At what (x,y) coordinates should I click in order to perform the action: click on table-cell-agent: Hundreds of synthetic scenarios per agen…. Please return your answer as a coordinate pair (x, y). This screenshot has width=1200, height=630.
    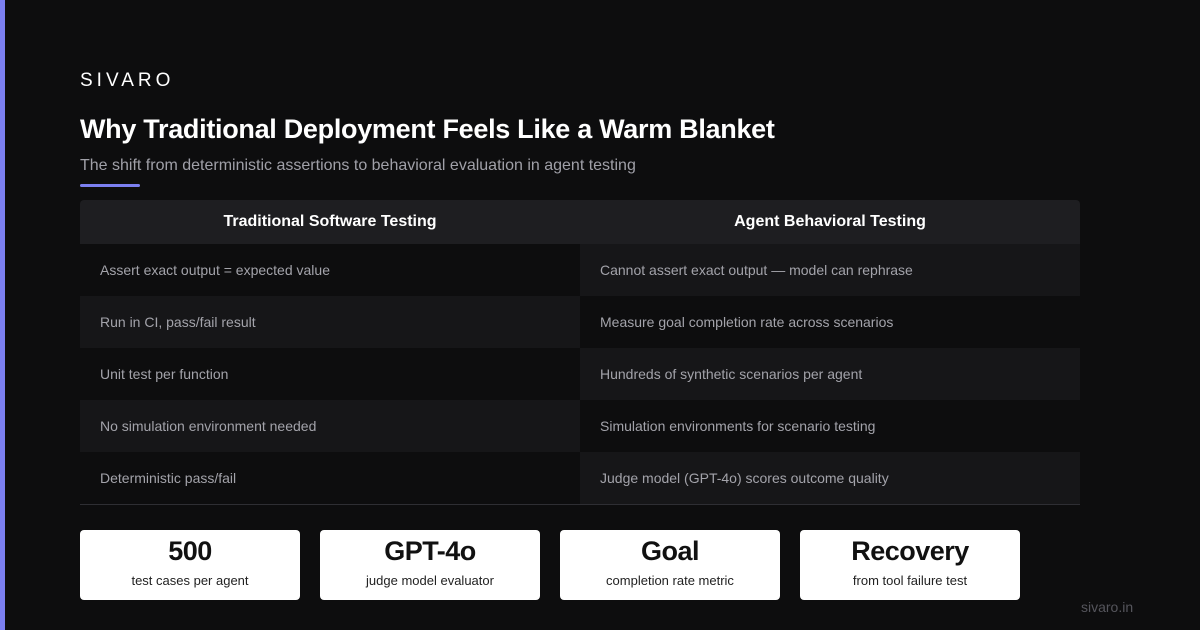
    Looking at the image, I should click on (830, 374).